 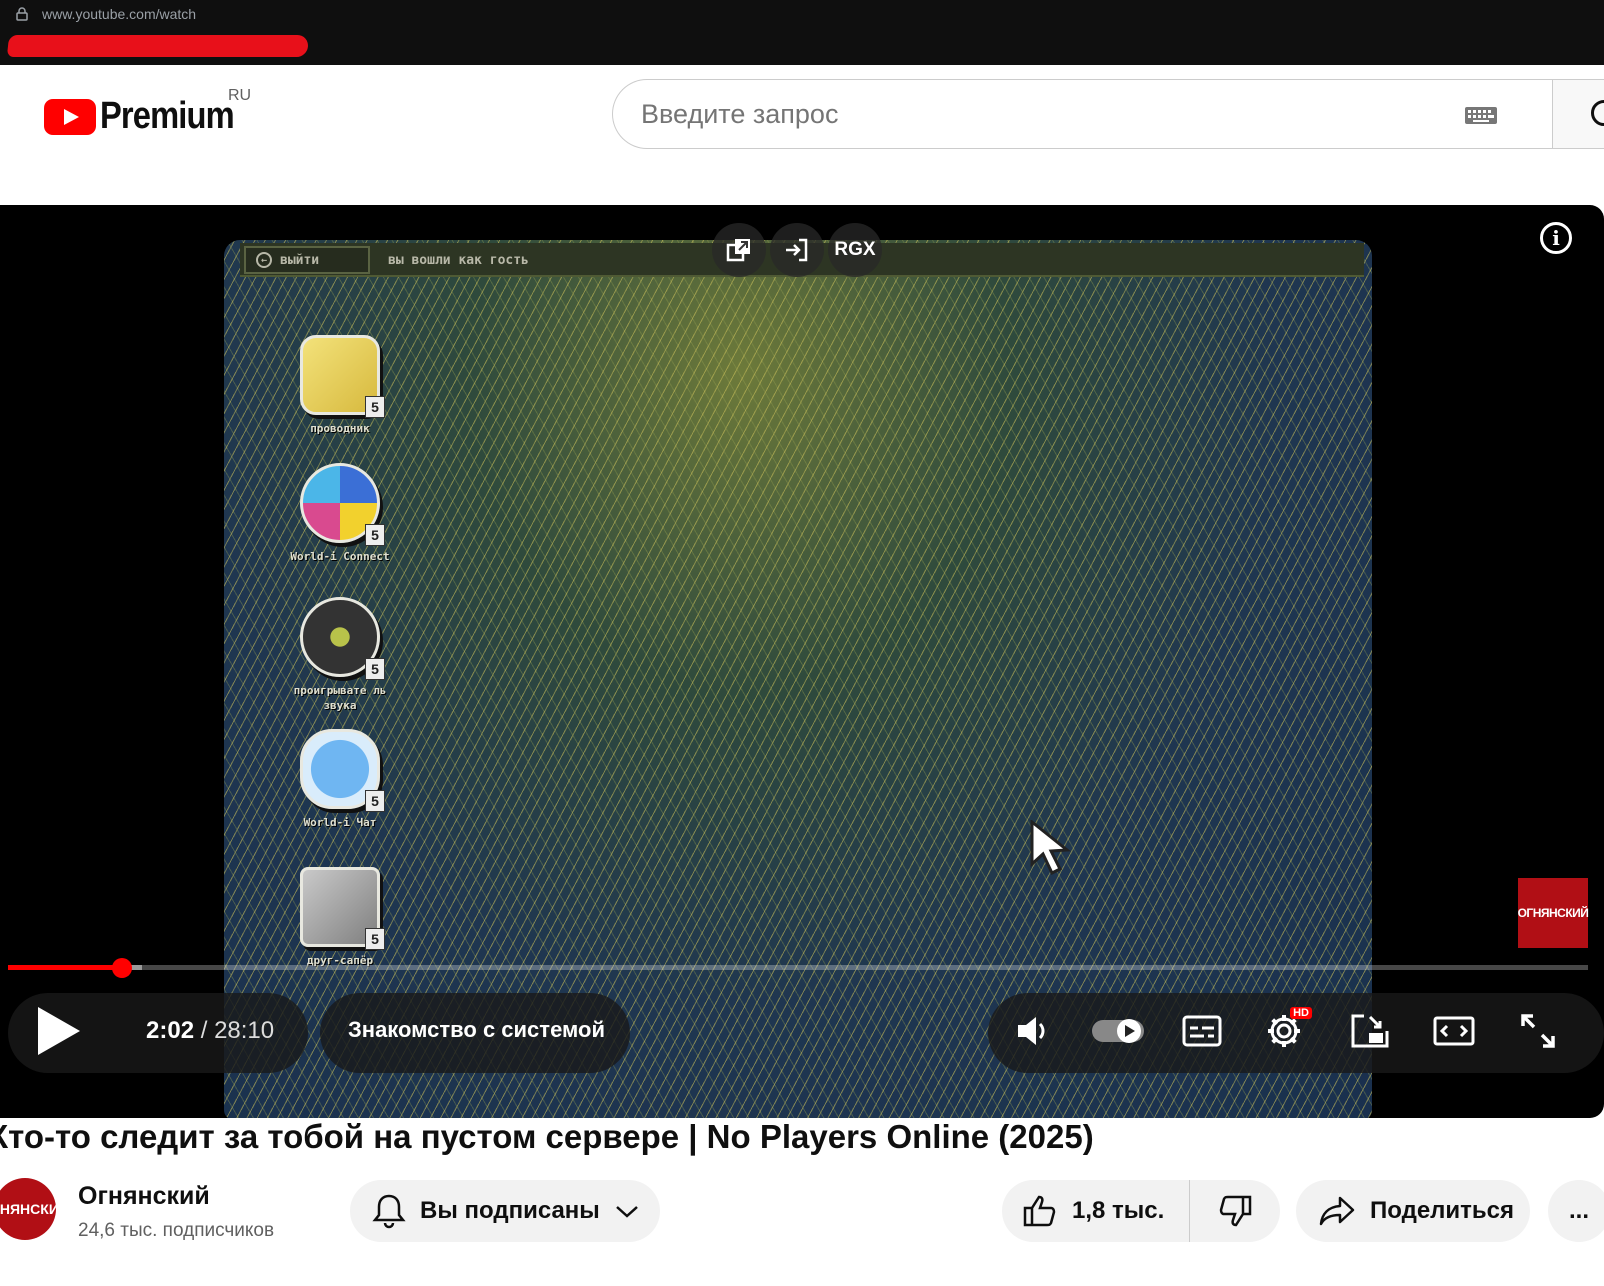 What do you see at coordinates (167, 116) in the screenshot?
I see `logo-text: Premium` at bounding box center [167, 116].